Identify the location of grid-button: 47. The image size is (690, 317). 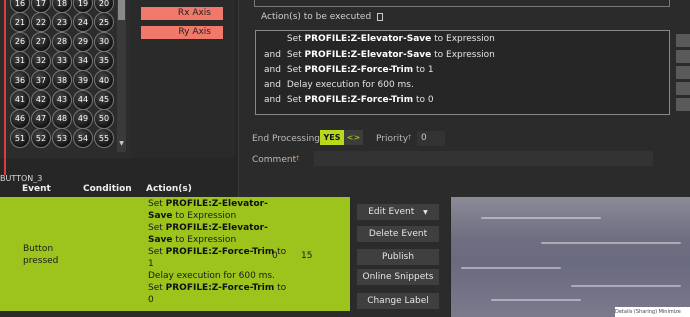
(41, 118).